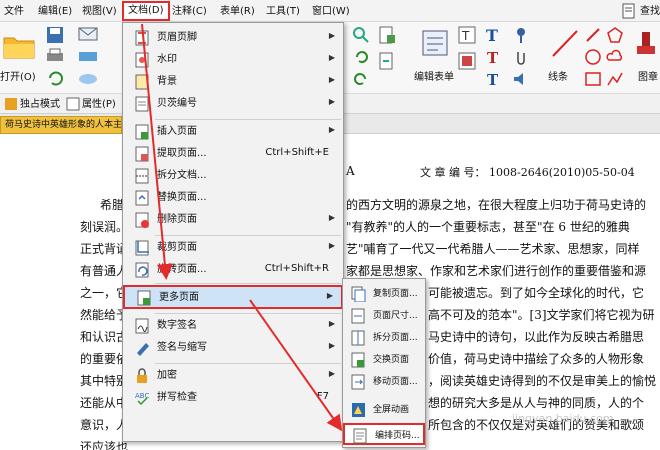 This screenshot has width=660, height=450. Describe the element at coordinates (142, 60) in the screenshot. I see `watermark-icon` at that location.